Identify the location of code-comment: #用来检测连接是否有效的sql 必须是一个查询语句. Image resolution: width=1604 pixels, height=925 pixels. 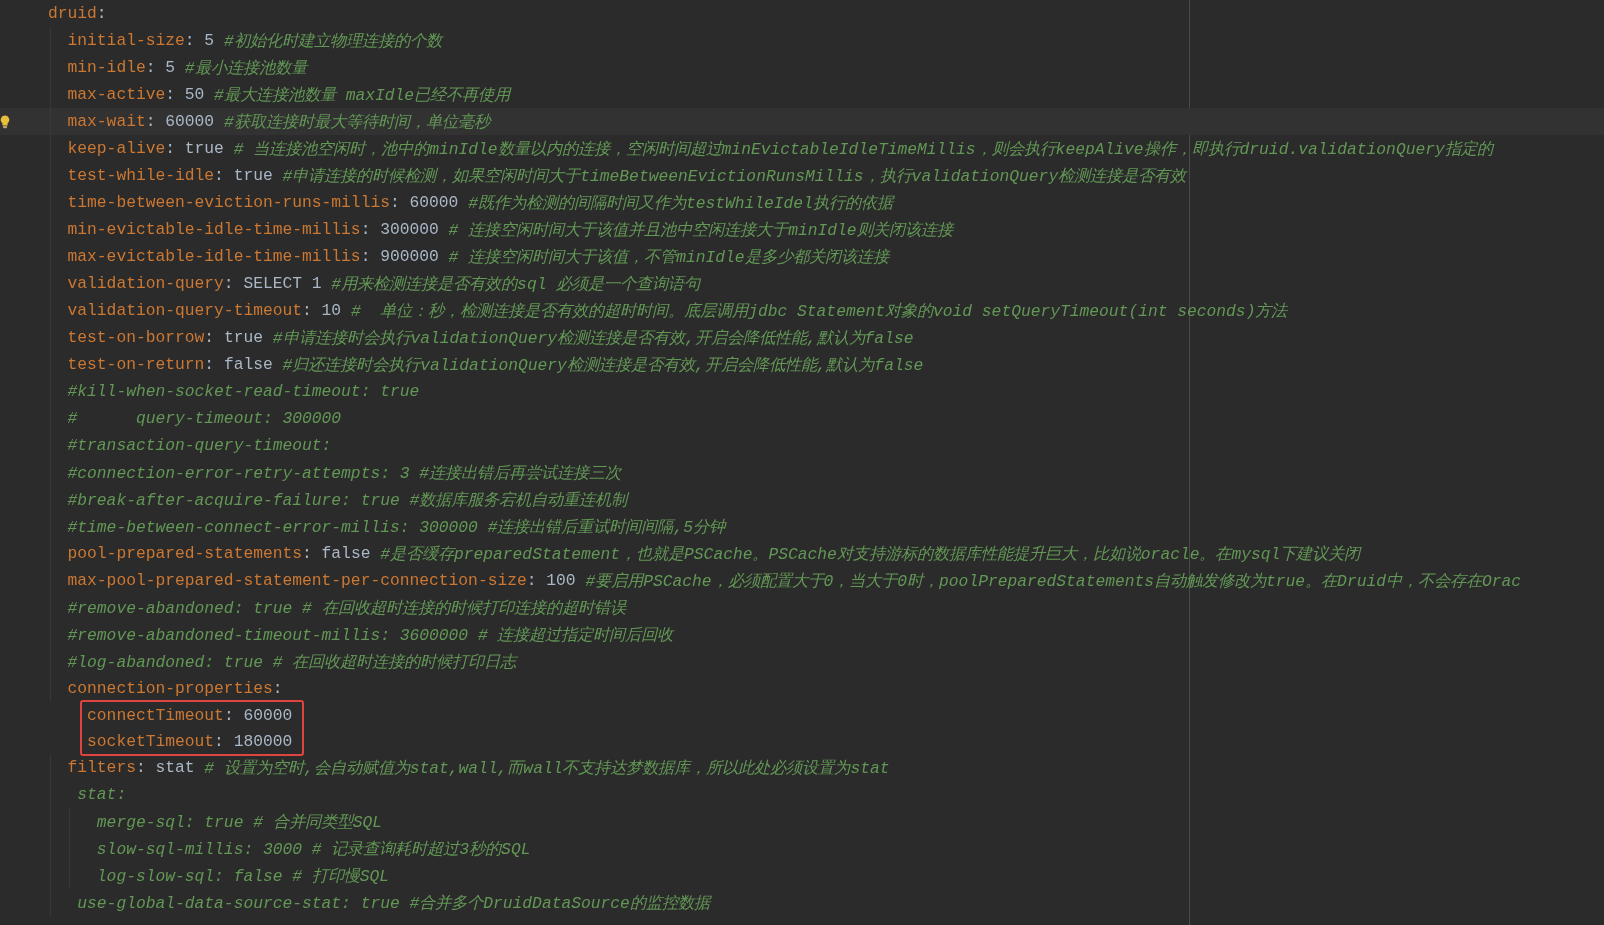
(516, 284).